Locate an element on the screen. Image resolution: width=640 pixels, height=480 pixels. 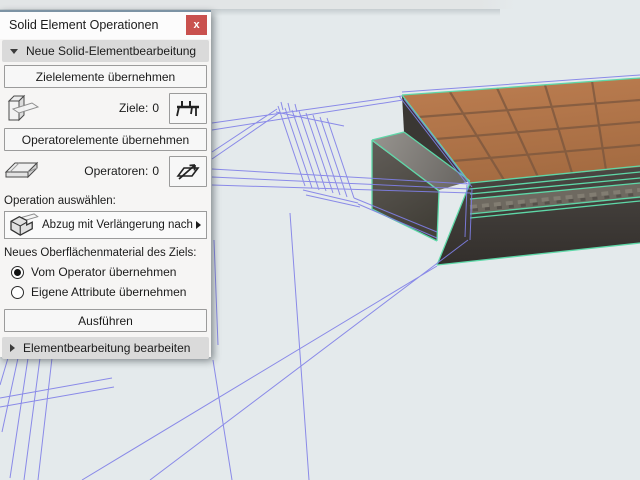
operators-count: Operatoren: 0 is located at coordinates (121, 171).